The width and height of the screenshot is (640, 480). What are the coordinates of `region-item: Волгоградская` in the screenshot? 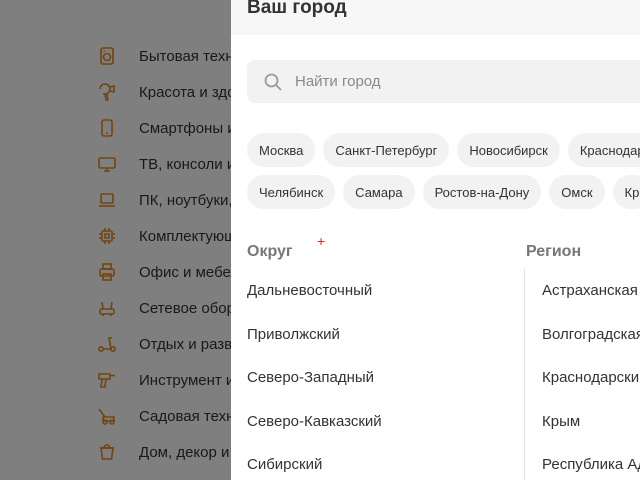 It's located at (591, 346).